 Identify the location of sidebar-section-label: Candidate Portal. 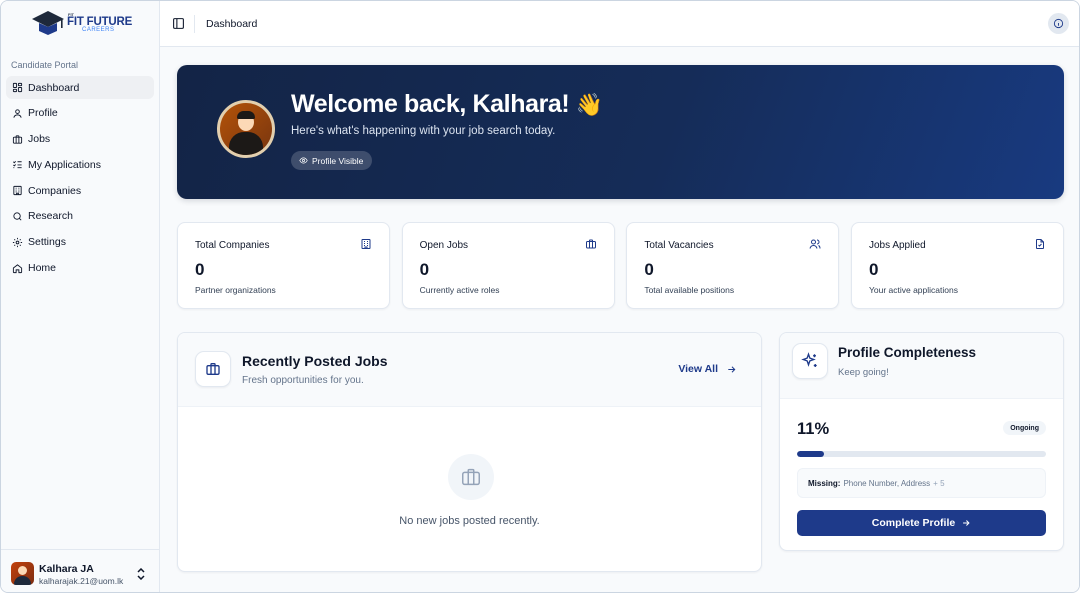
(45, 65).